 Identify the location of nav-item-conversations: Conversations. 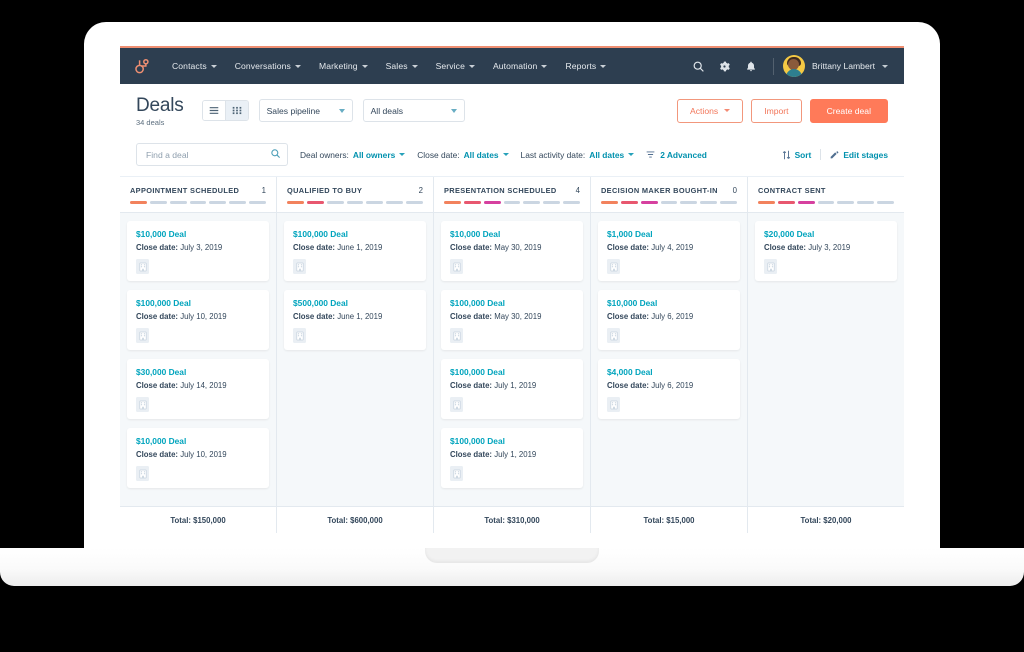
(268, 66).